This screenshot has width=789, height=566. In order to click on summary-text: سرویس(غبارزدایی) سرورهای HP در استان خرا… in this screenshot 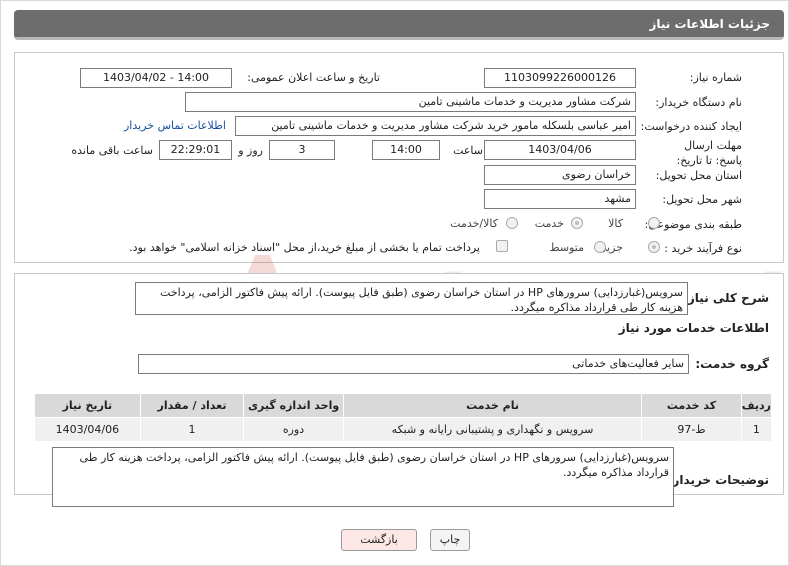, I will do `click(411, 298)`.